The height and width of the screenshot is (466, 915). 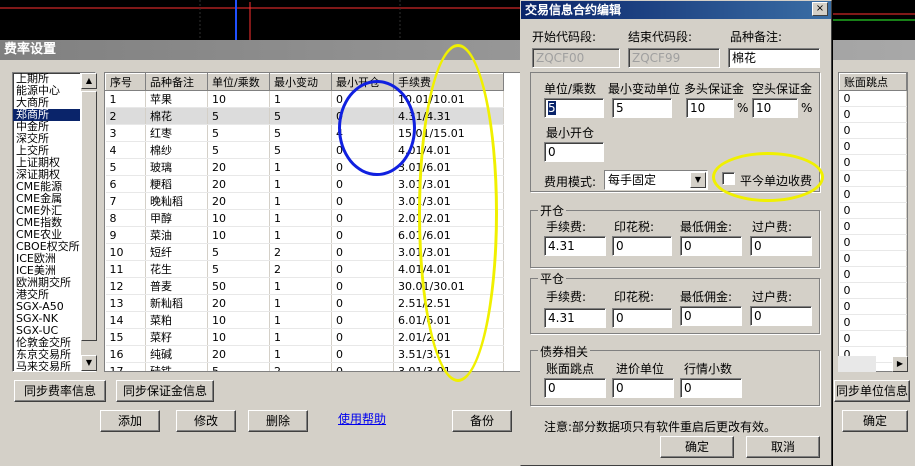 What do you see at coordinates (448, 82) in the screenshot?
I see `column-header: 手续费` at bounding box center [448, 82].